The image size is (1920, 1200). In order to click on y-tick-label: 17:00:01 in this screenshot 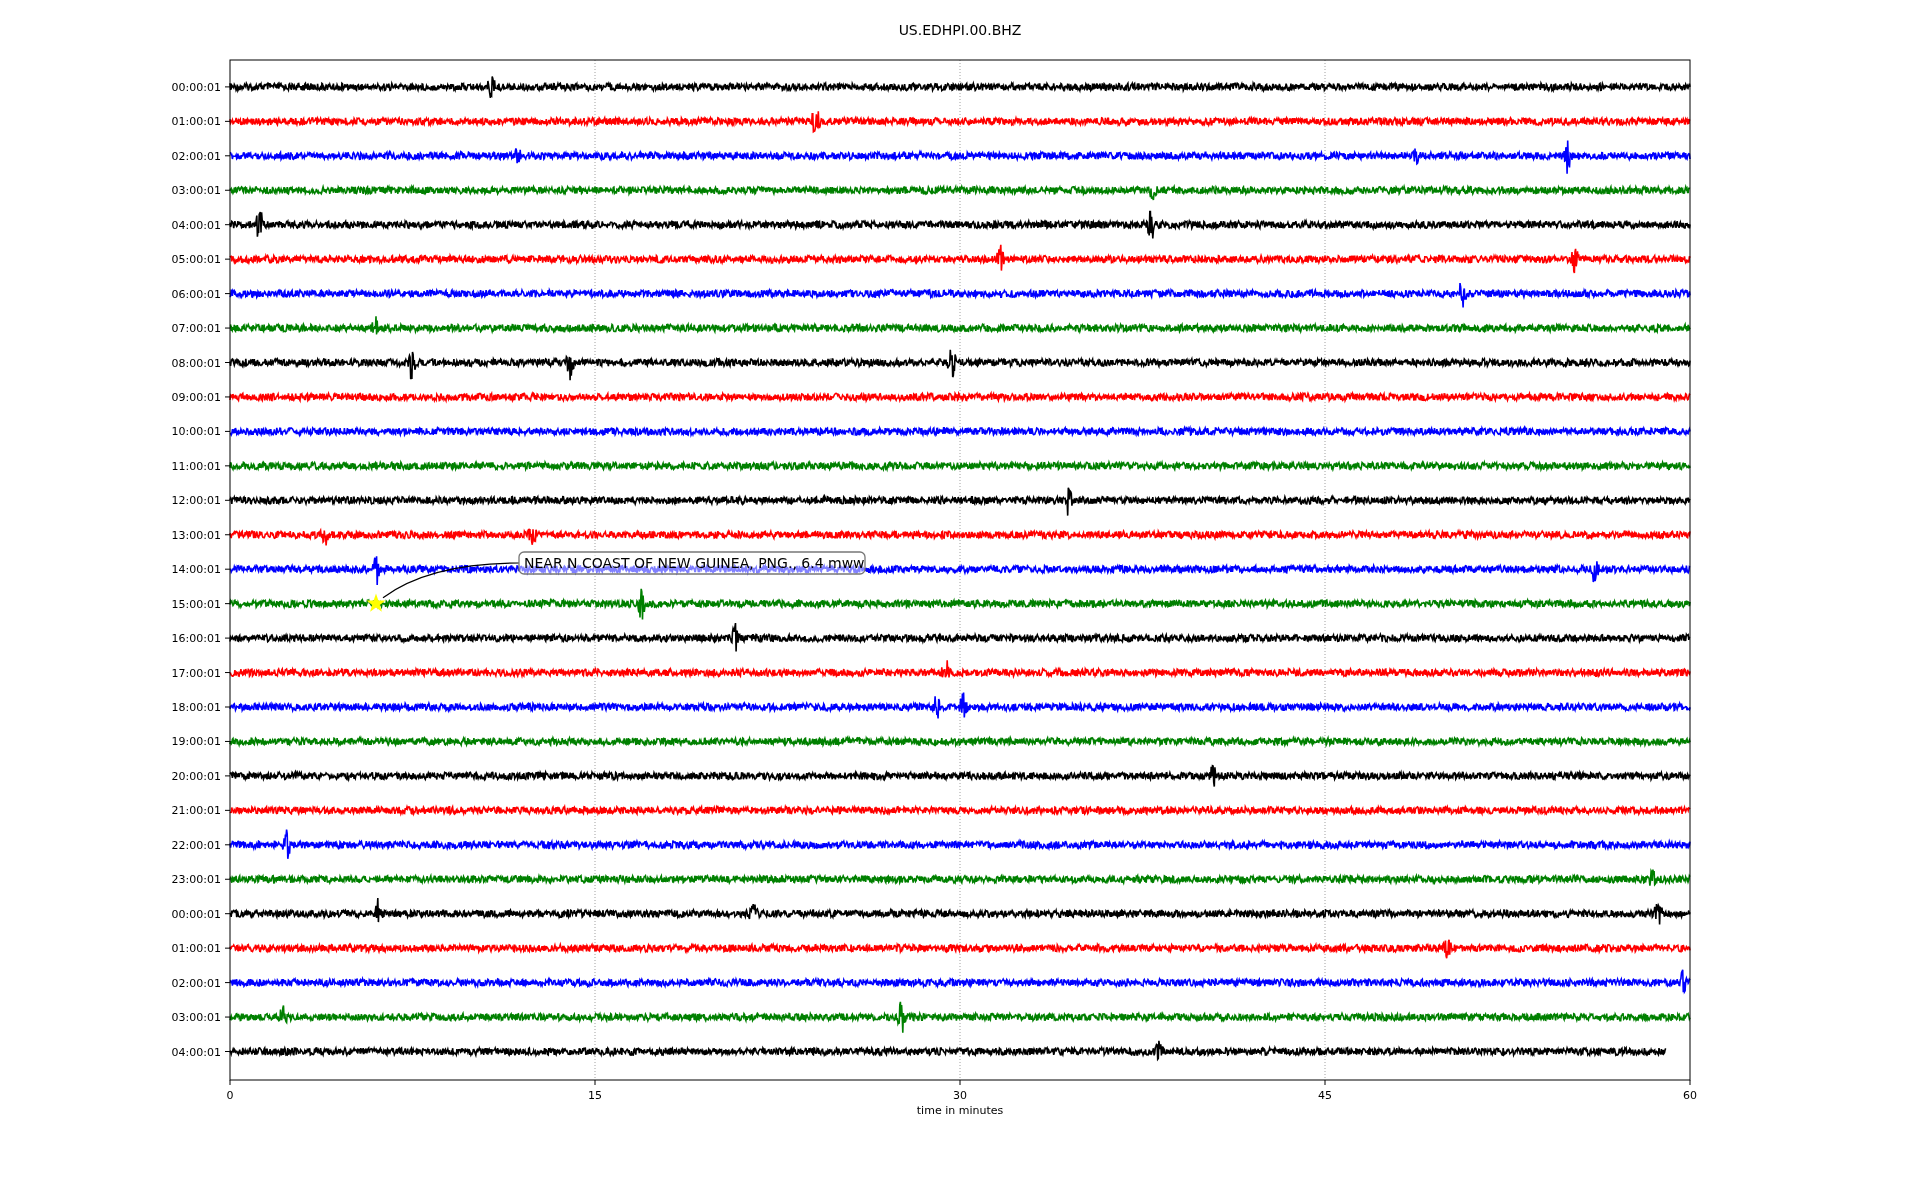, I will do `click(196, 673)`.